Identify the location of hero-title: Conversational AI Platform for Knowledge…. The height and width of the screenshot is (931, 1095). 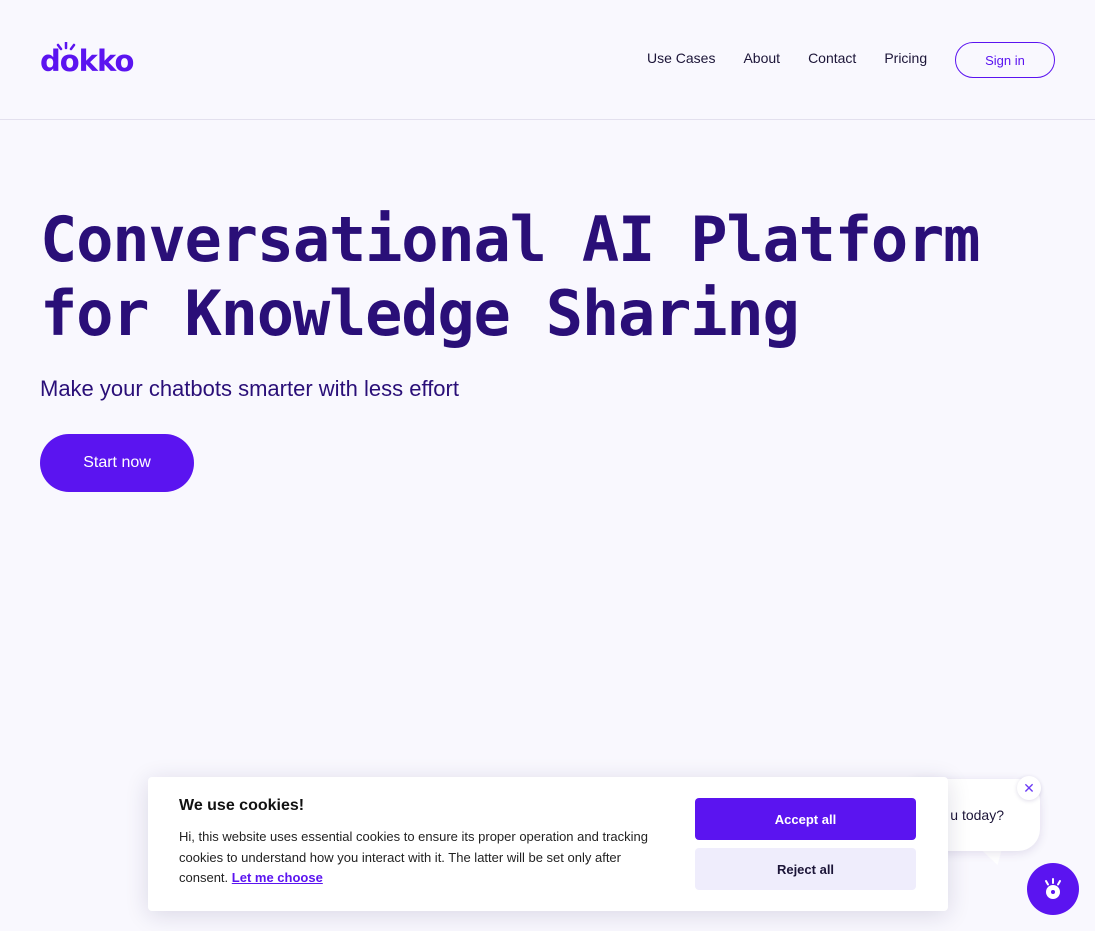
(510, 276).